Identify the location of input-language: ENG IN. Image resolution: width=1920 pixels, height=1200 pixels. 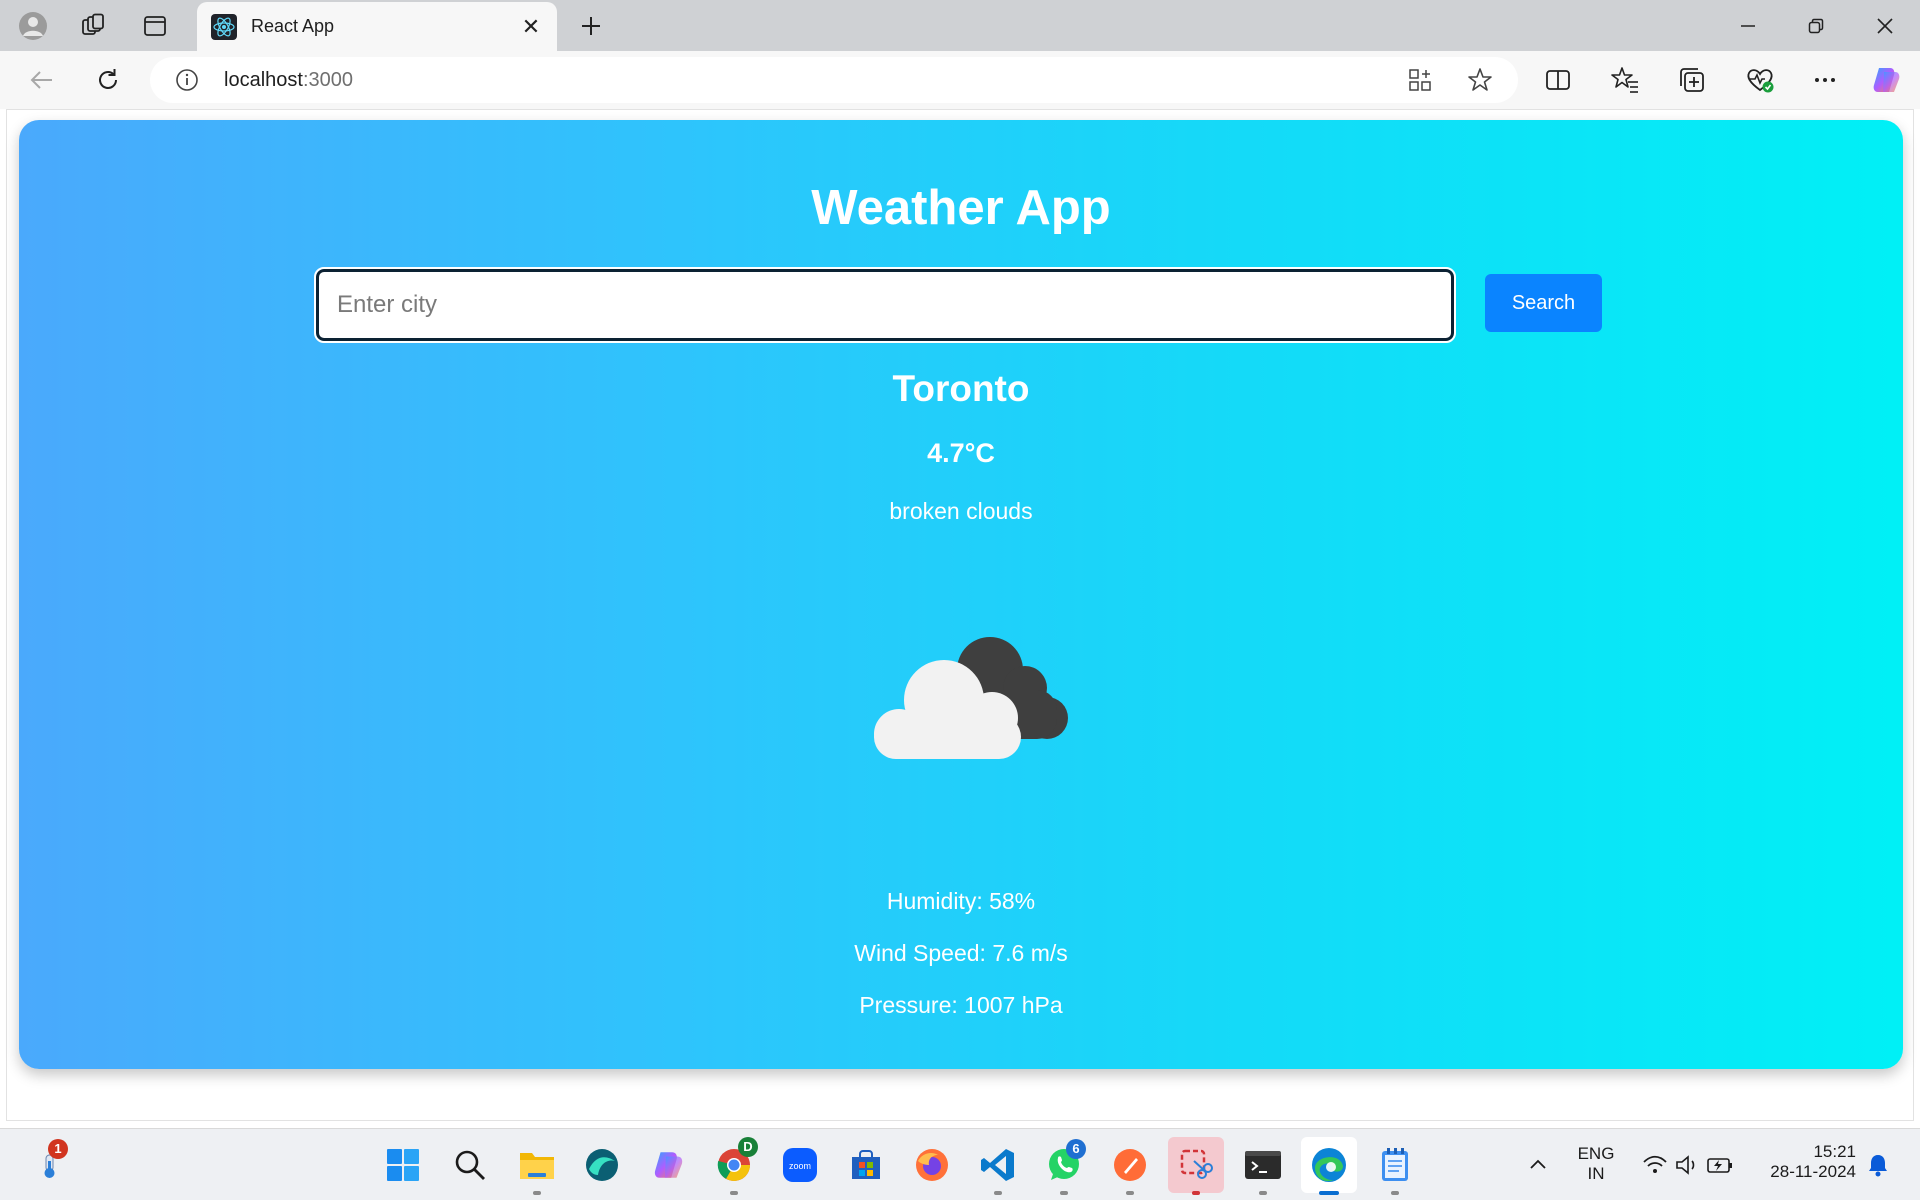
(1596, 1164).